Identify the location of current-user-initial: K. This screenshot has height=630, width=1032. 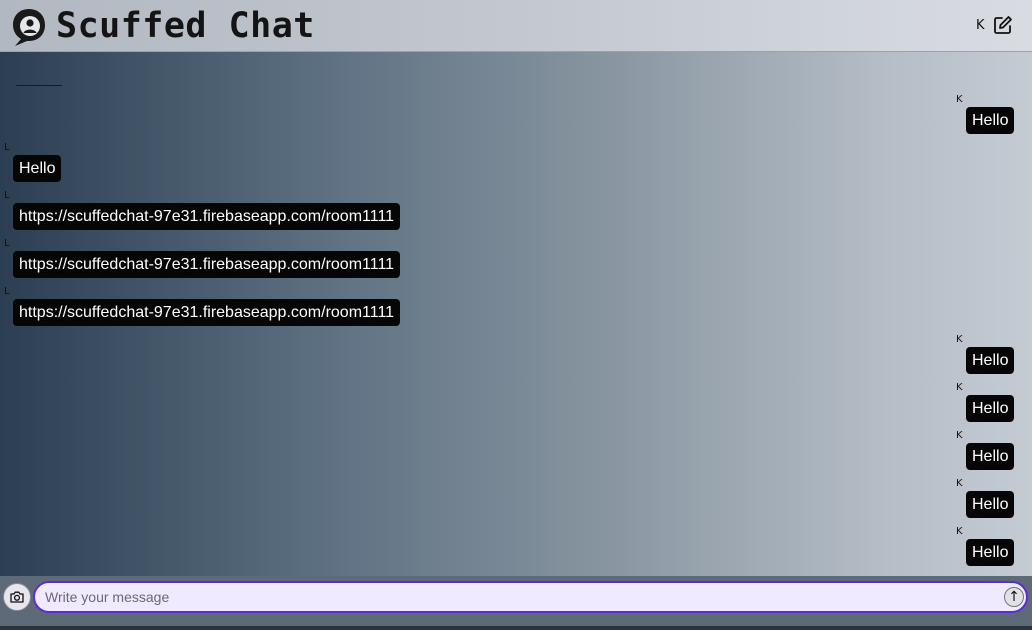
(980, 25).